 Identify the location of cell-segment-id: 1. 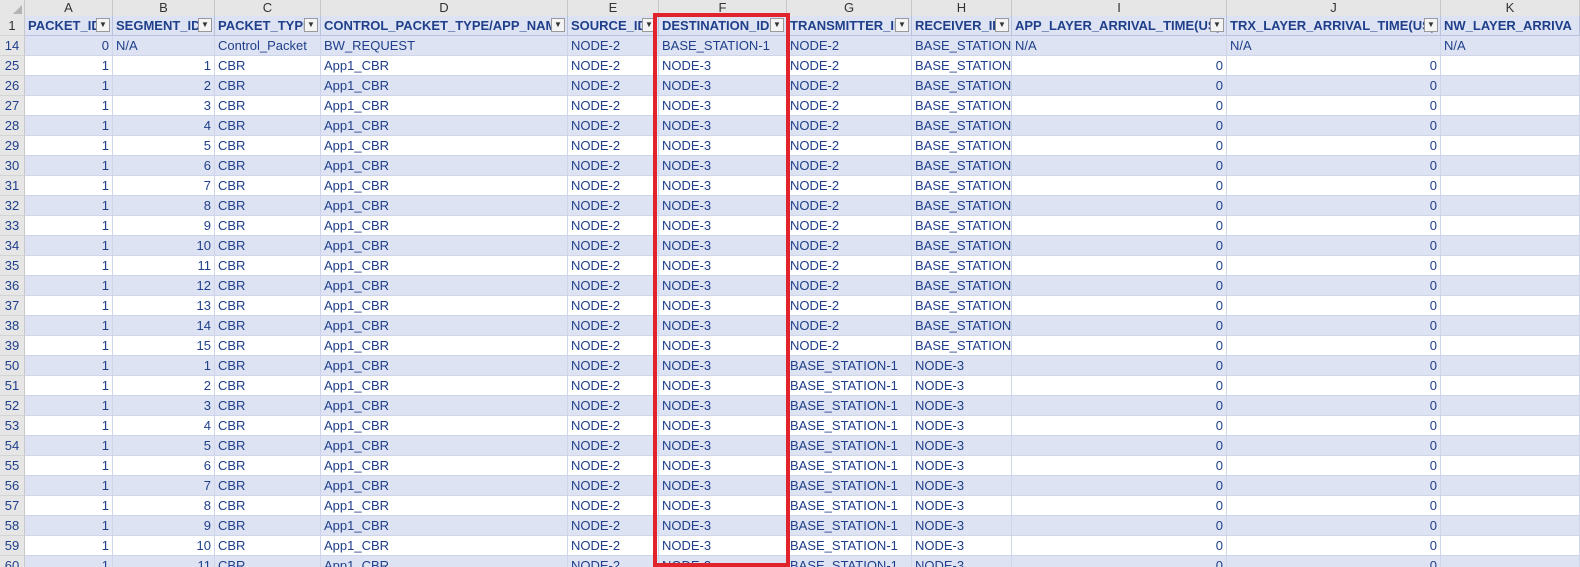
(164, 66).